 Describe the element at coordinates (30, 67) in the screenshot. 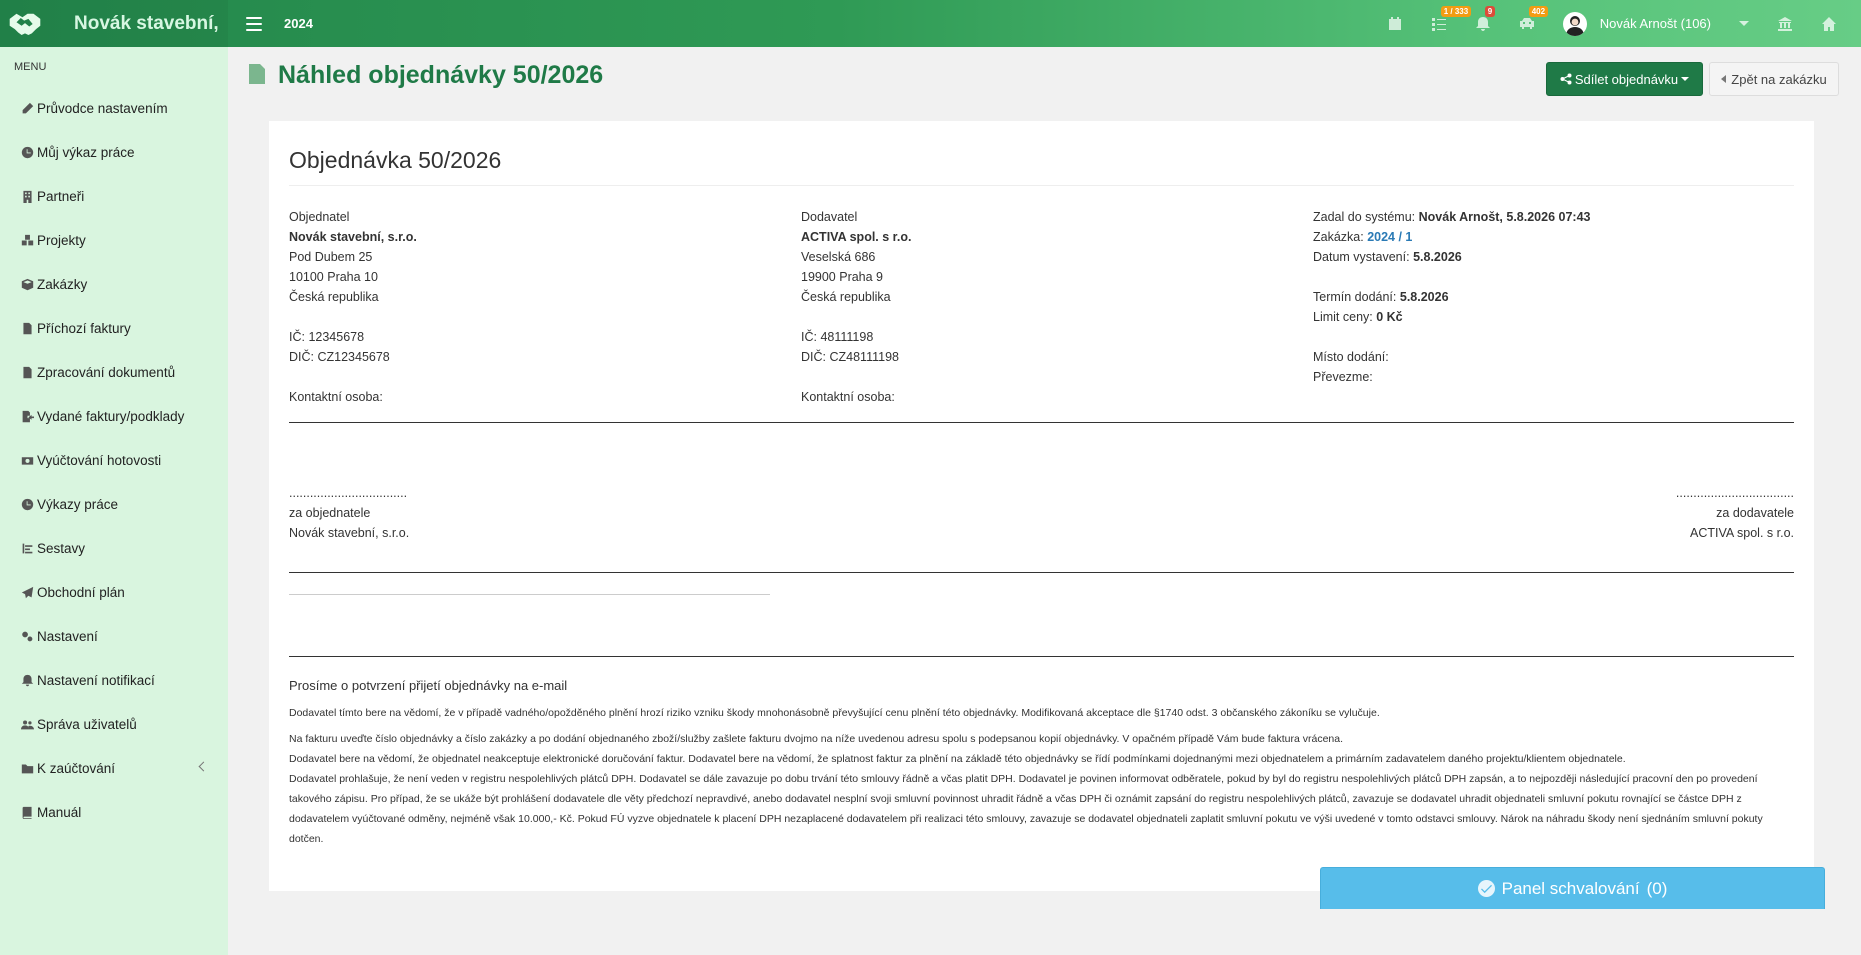

I see `menu-header: MENU` at that location.